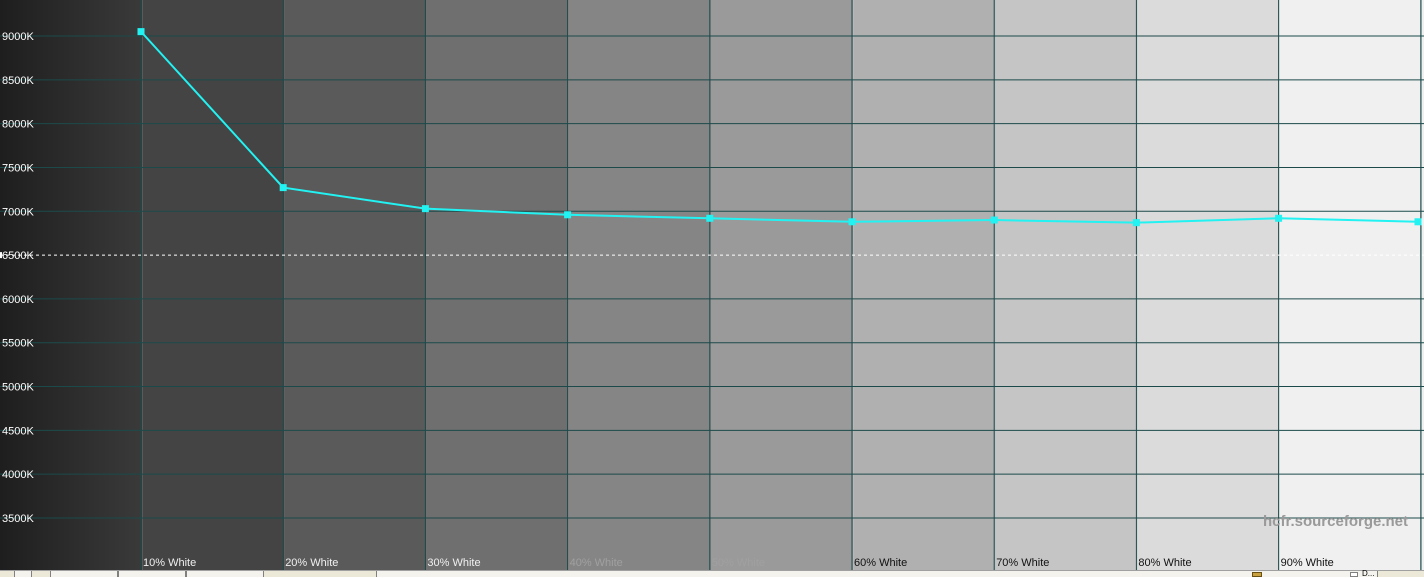 The width and height of the screenshot is (1424, 578). Describe the element at coordinates (169, 563) in the screenshot. I see `x-tick-label: 10% White` at that location.